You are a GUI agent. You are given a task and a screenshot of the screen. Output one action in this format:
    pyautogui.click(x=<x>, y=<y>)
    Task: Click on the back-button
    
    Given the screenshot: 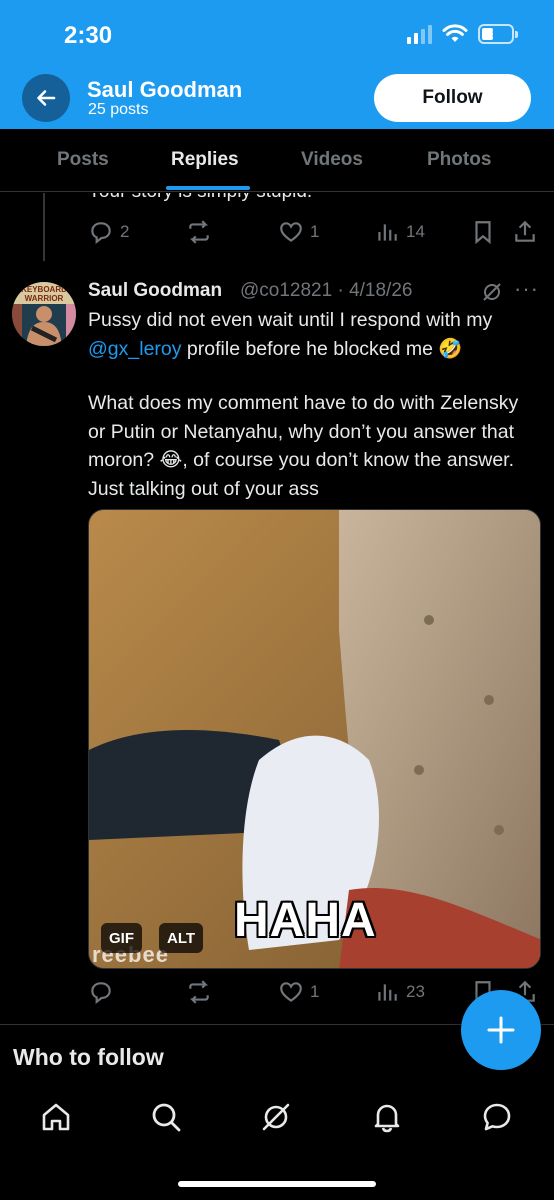 What is the action you would take?
    pyautogui.click(x=46, y=98)
    